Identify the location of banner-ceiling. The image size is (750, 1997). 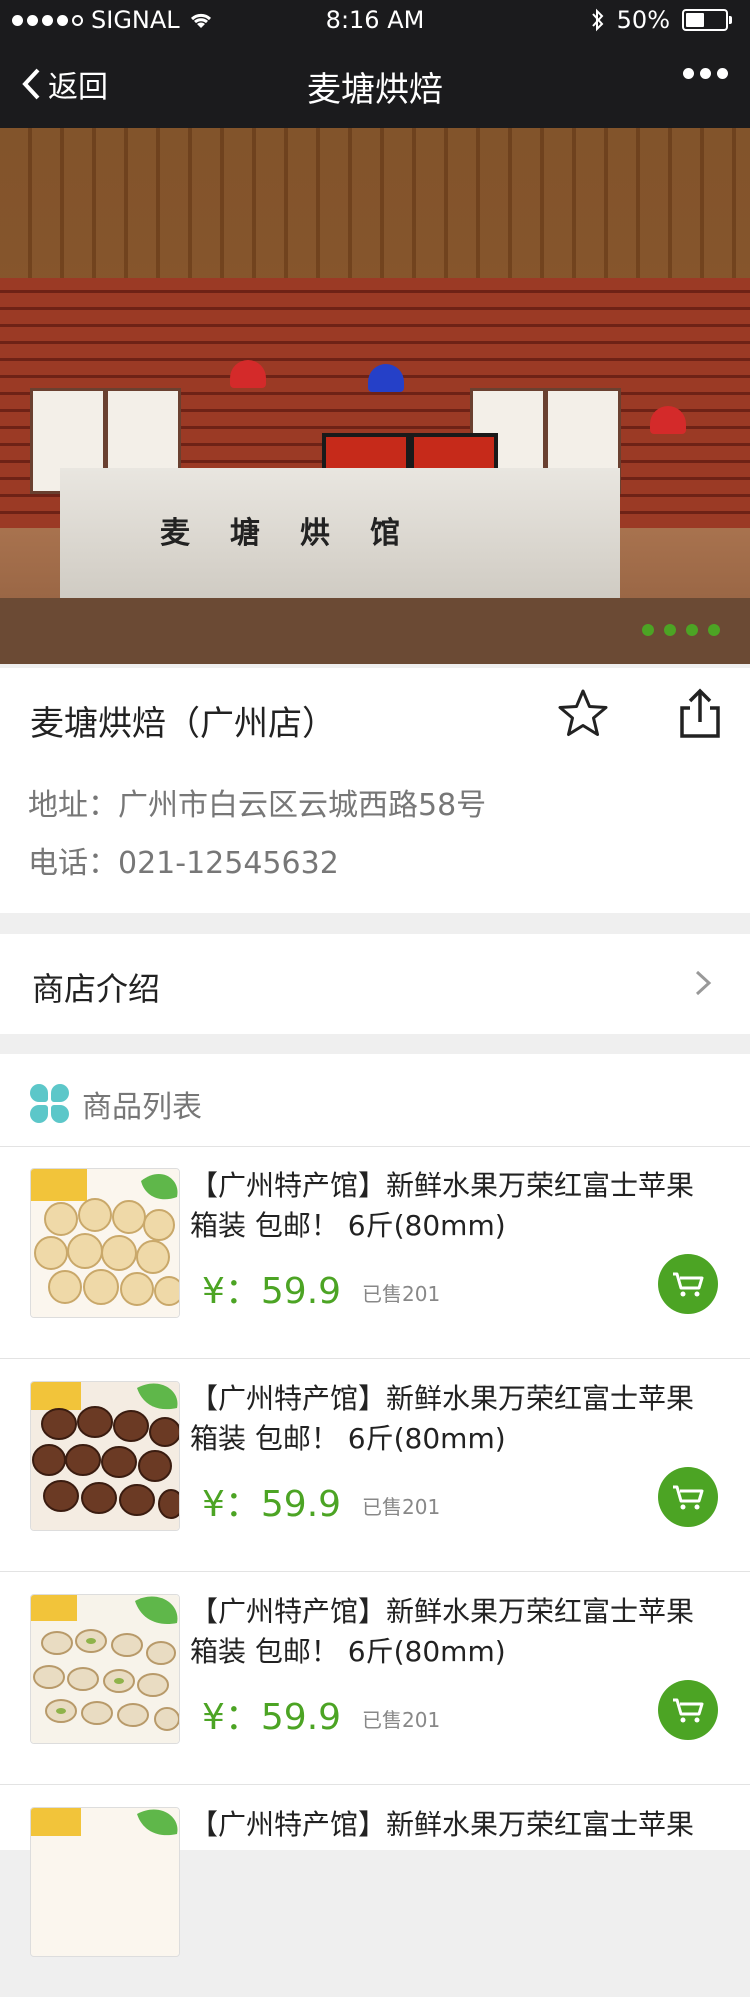
(375, 213).